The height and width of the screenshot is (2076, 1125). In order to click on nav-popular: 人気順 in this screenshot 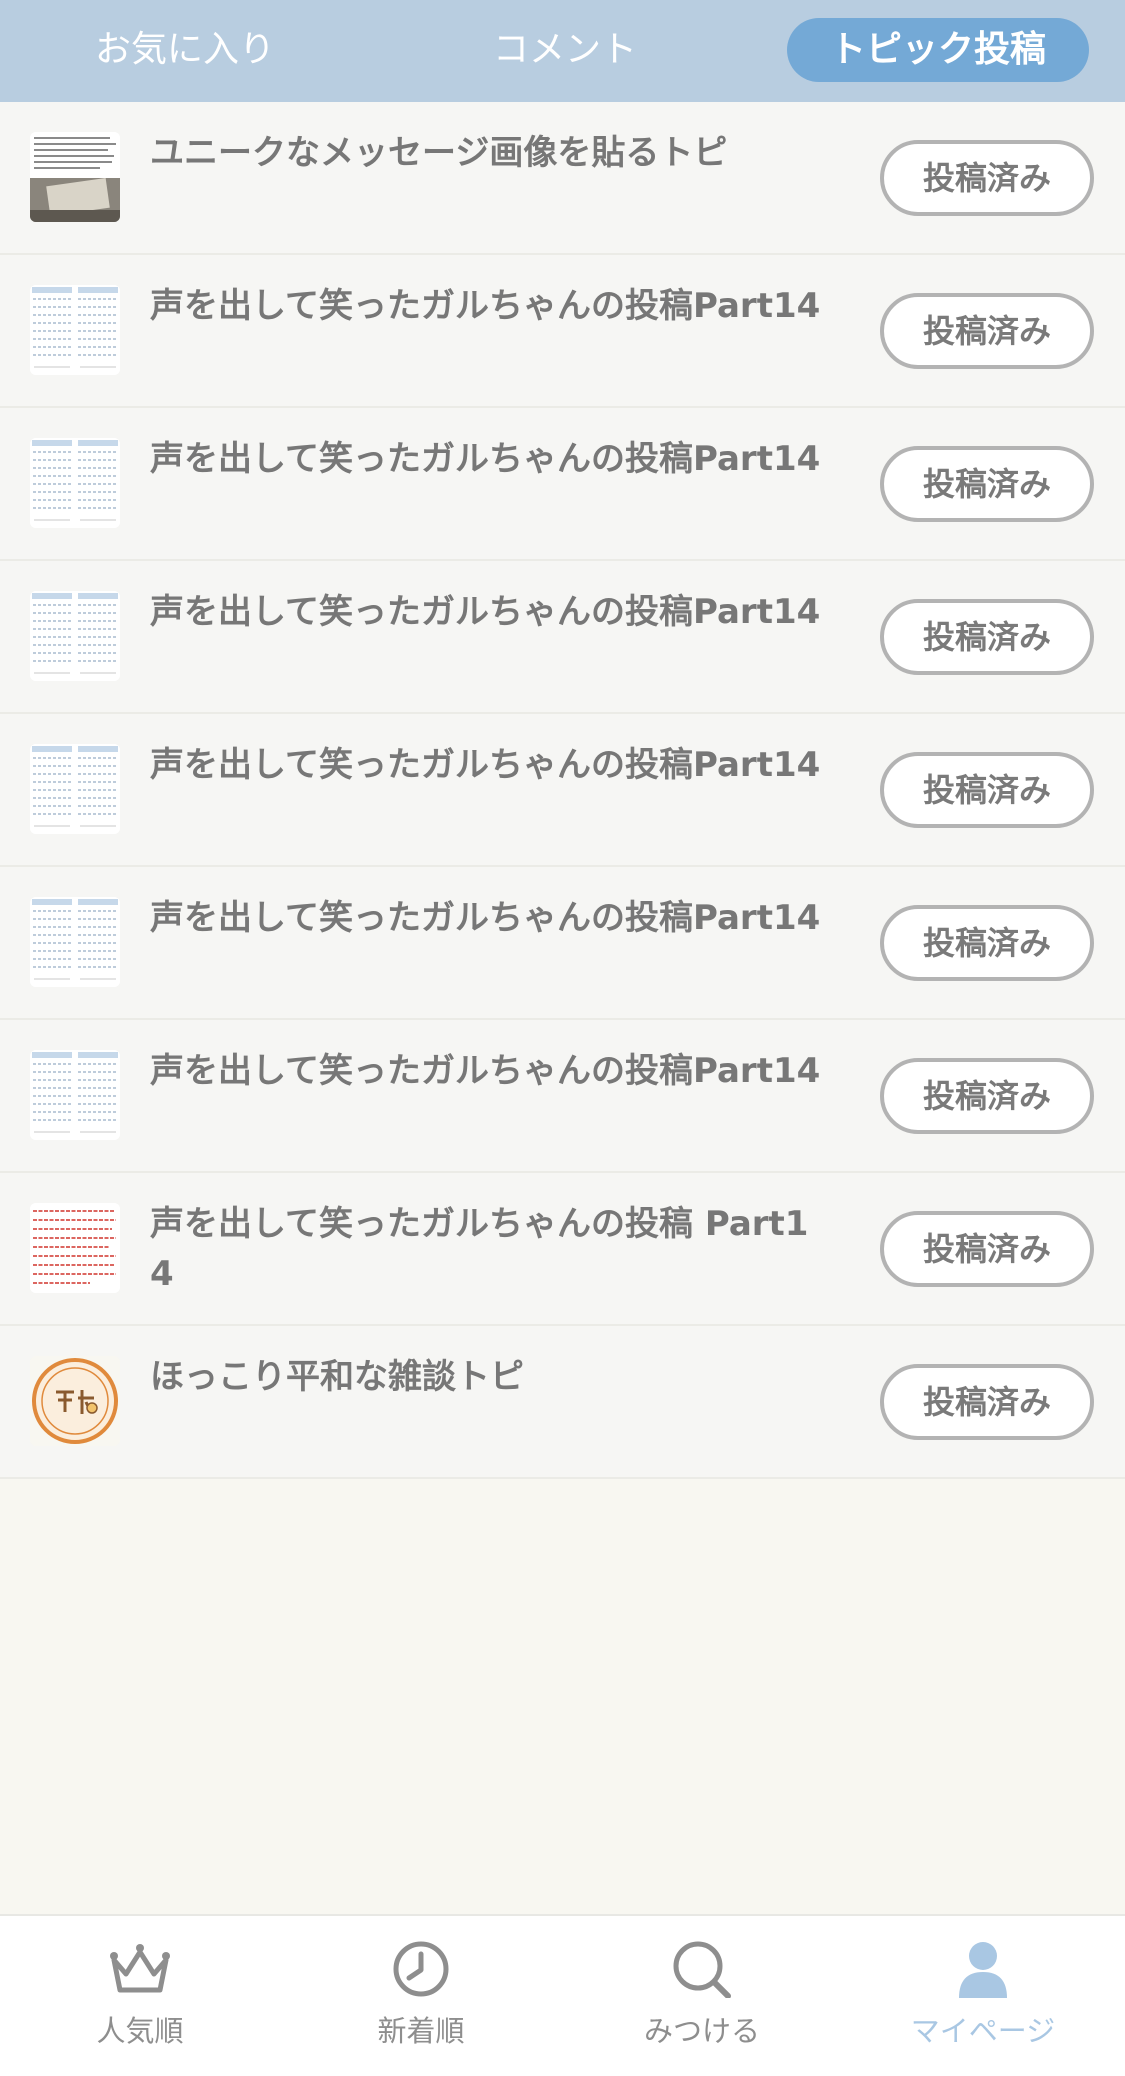, I will do `click(140, 2000)`.